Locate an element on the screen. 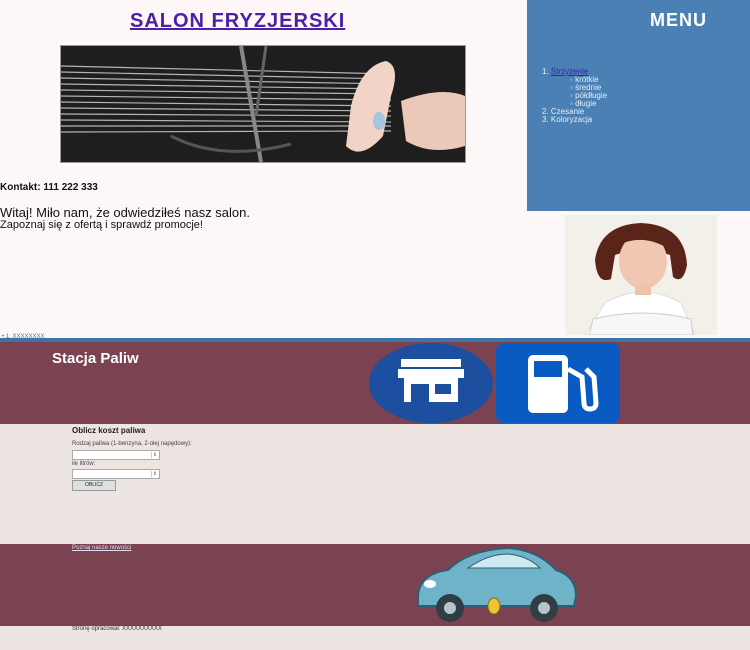 Image resolution: width=750 pixels, height=650 pixels. menu-title: MENU is located at coordinates (678, 20).